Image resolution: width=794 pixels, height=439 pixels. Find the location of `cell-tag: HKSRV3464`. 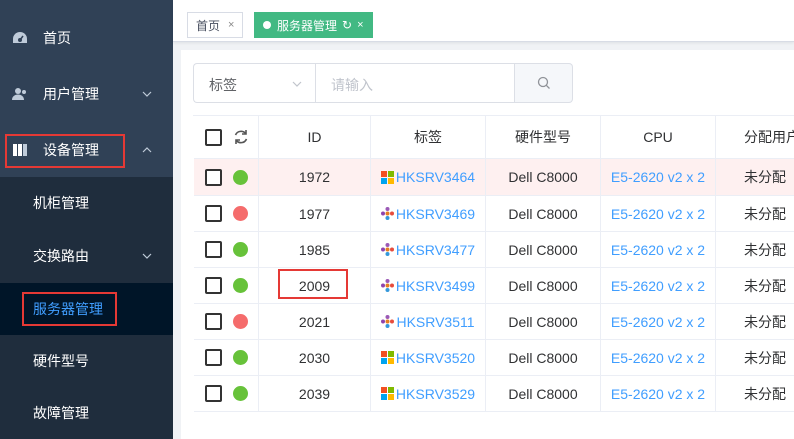

cell-tag: HKSRV3464 is located at coordinates (428, 177).